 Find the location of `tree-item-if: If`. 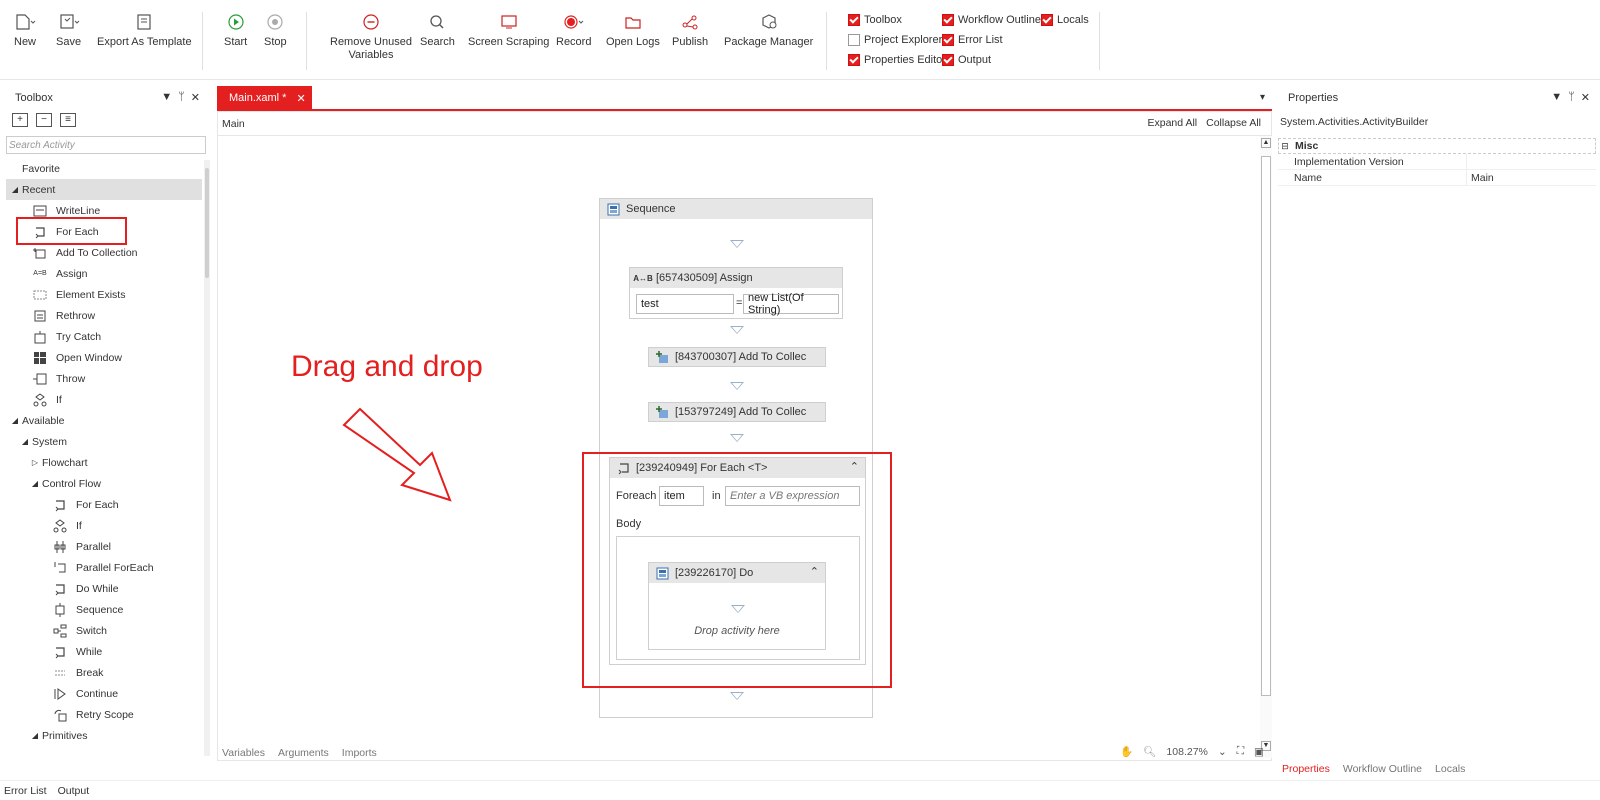

tree-item-if: If is located at coordinates (104, 399).